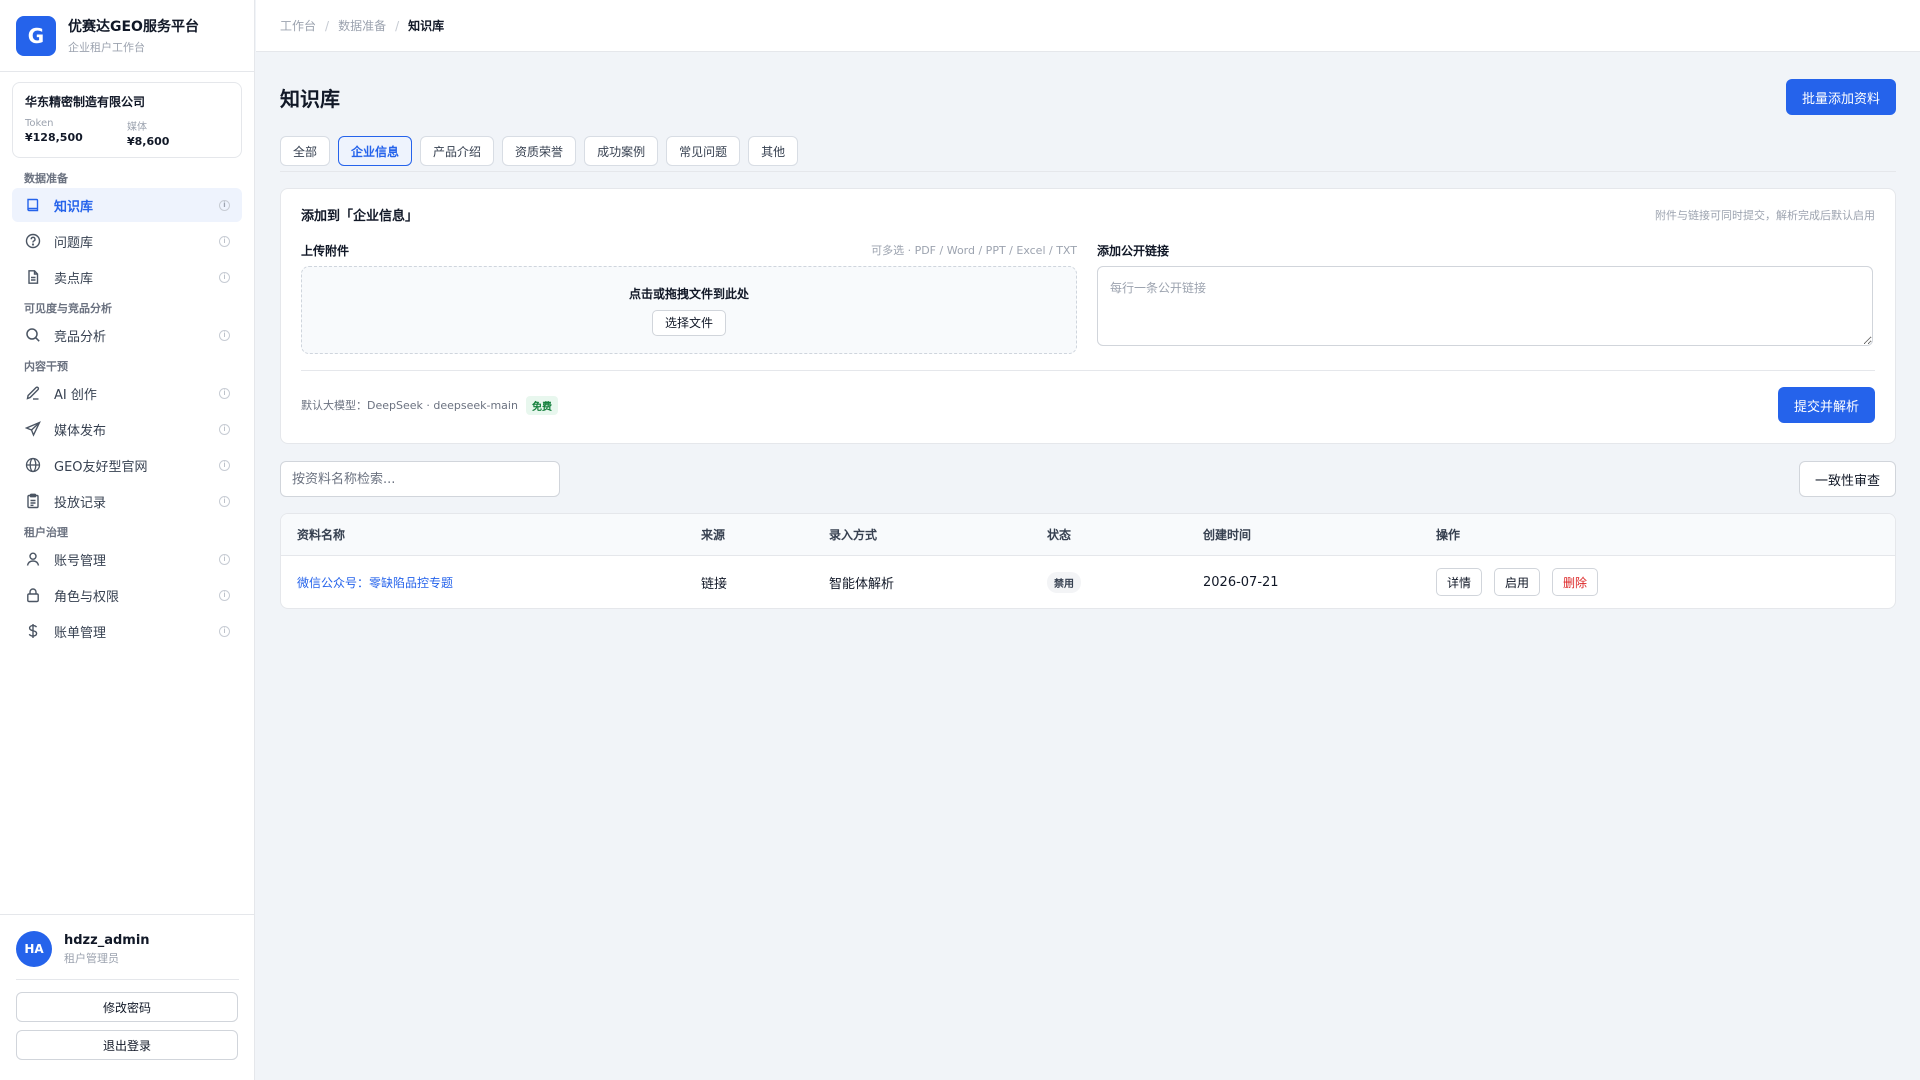 This screenshot has width=1920, height=1080. I want to click on material-name-link: 微信公众号：零缺陷品控专题, so click(375, 583).